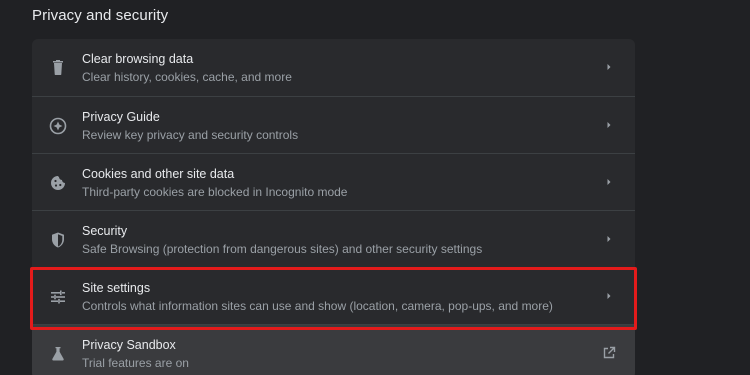  I want to click on open-in-new-icon, so click(609, 352).